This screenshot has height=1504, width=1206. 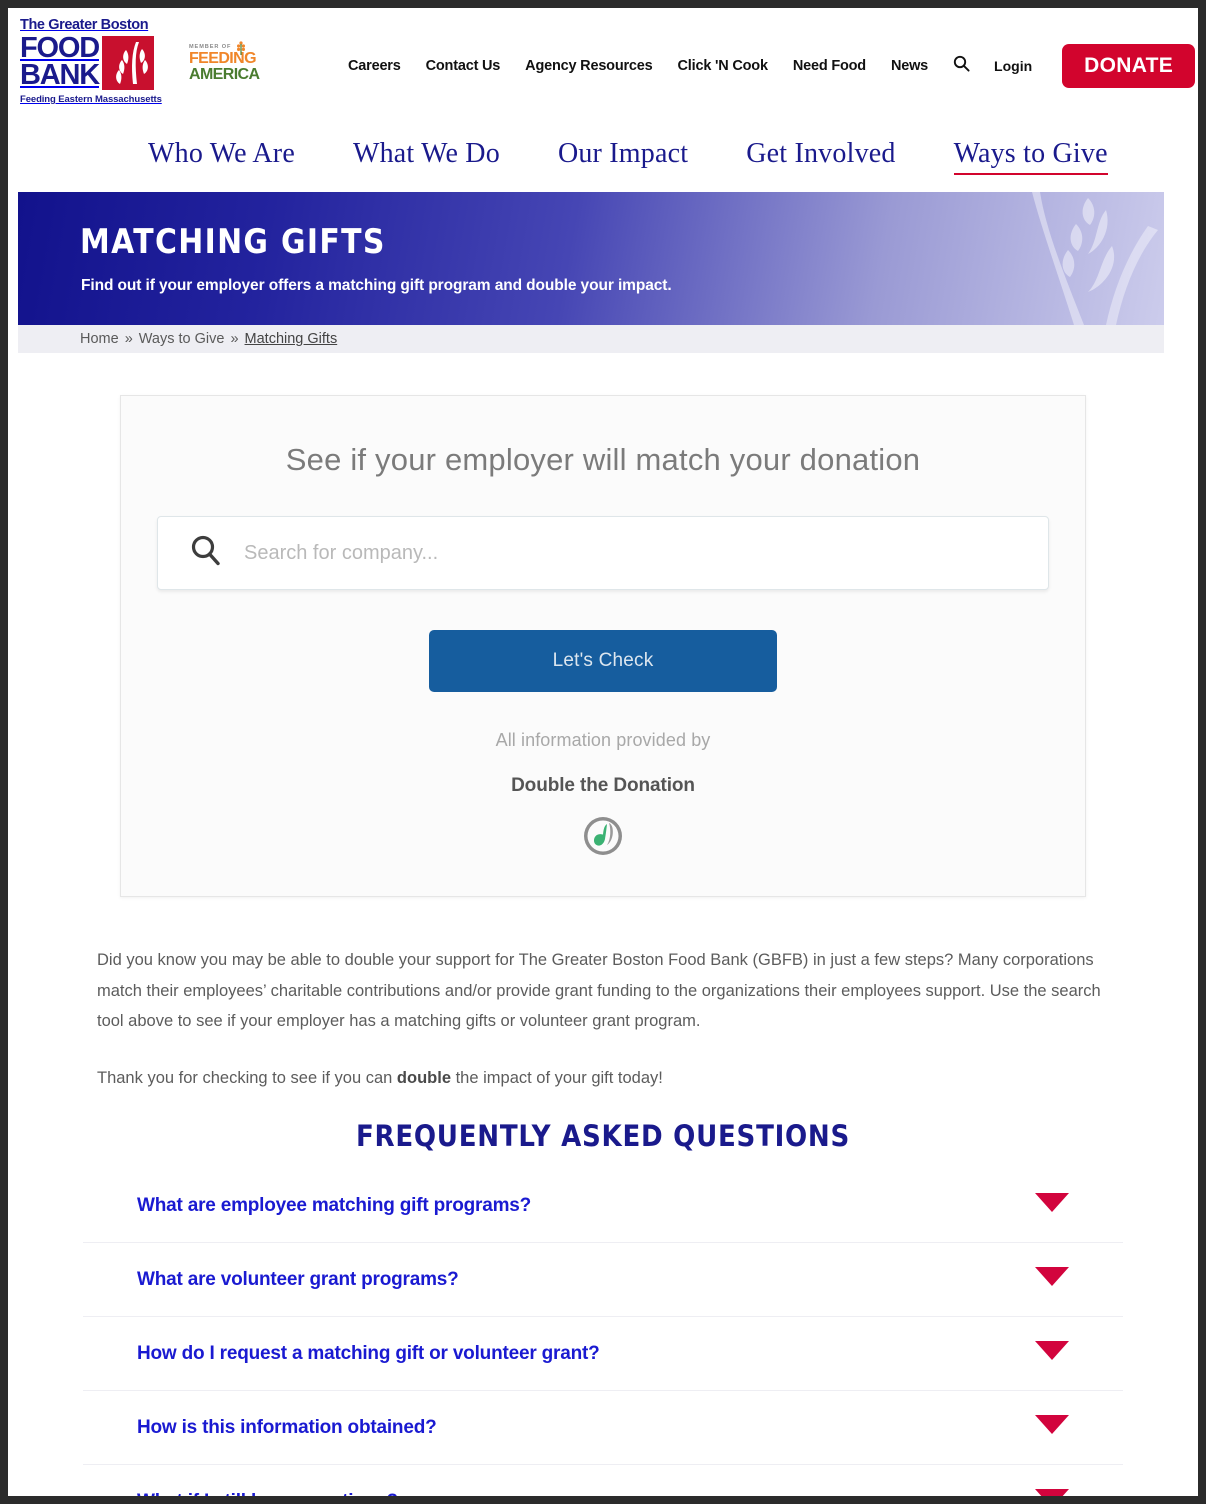 I want to click on feeding-label: FEEDING, so click(x=223, y=58).